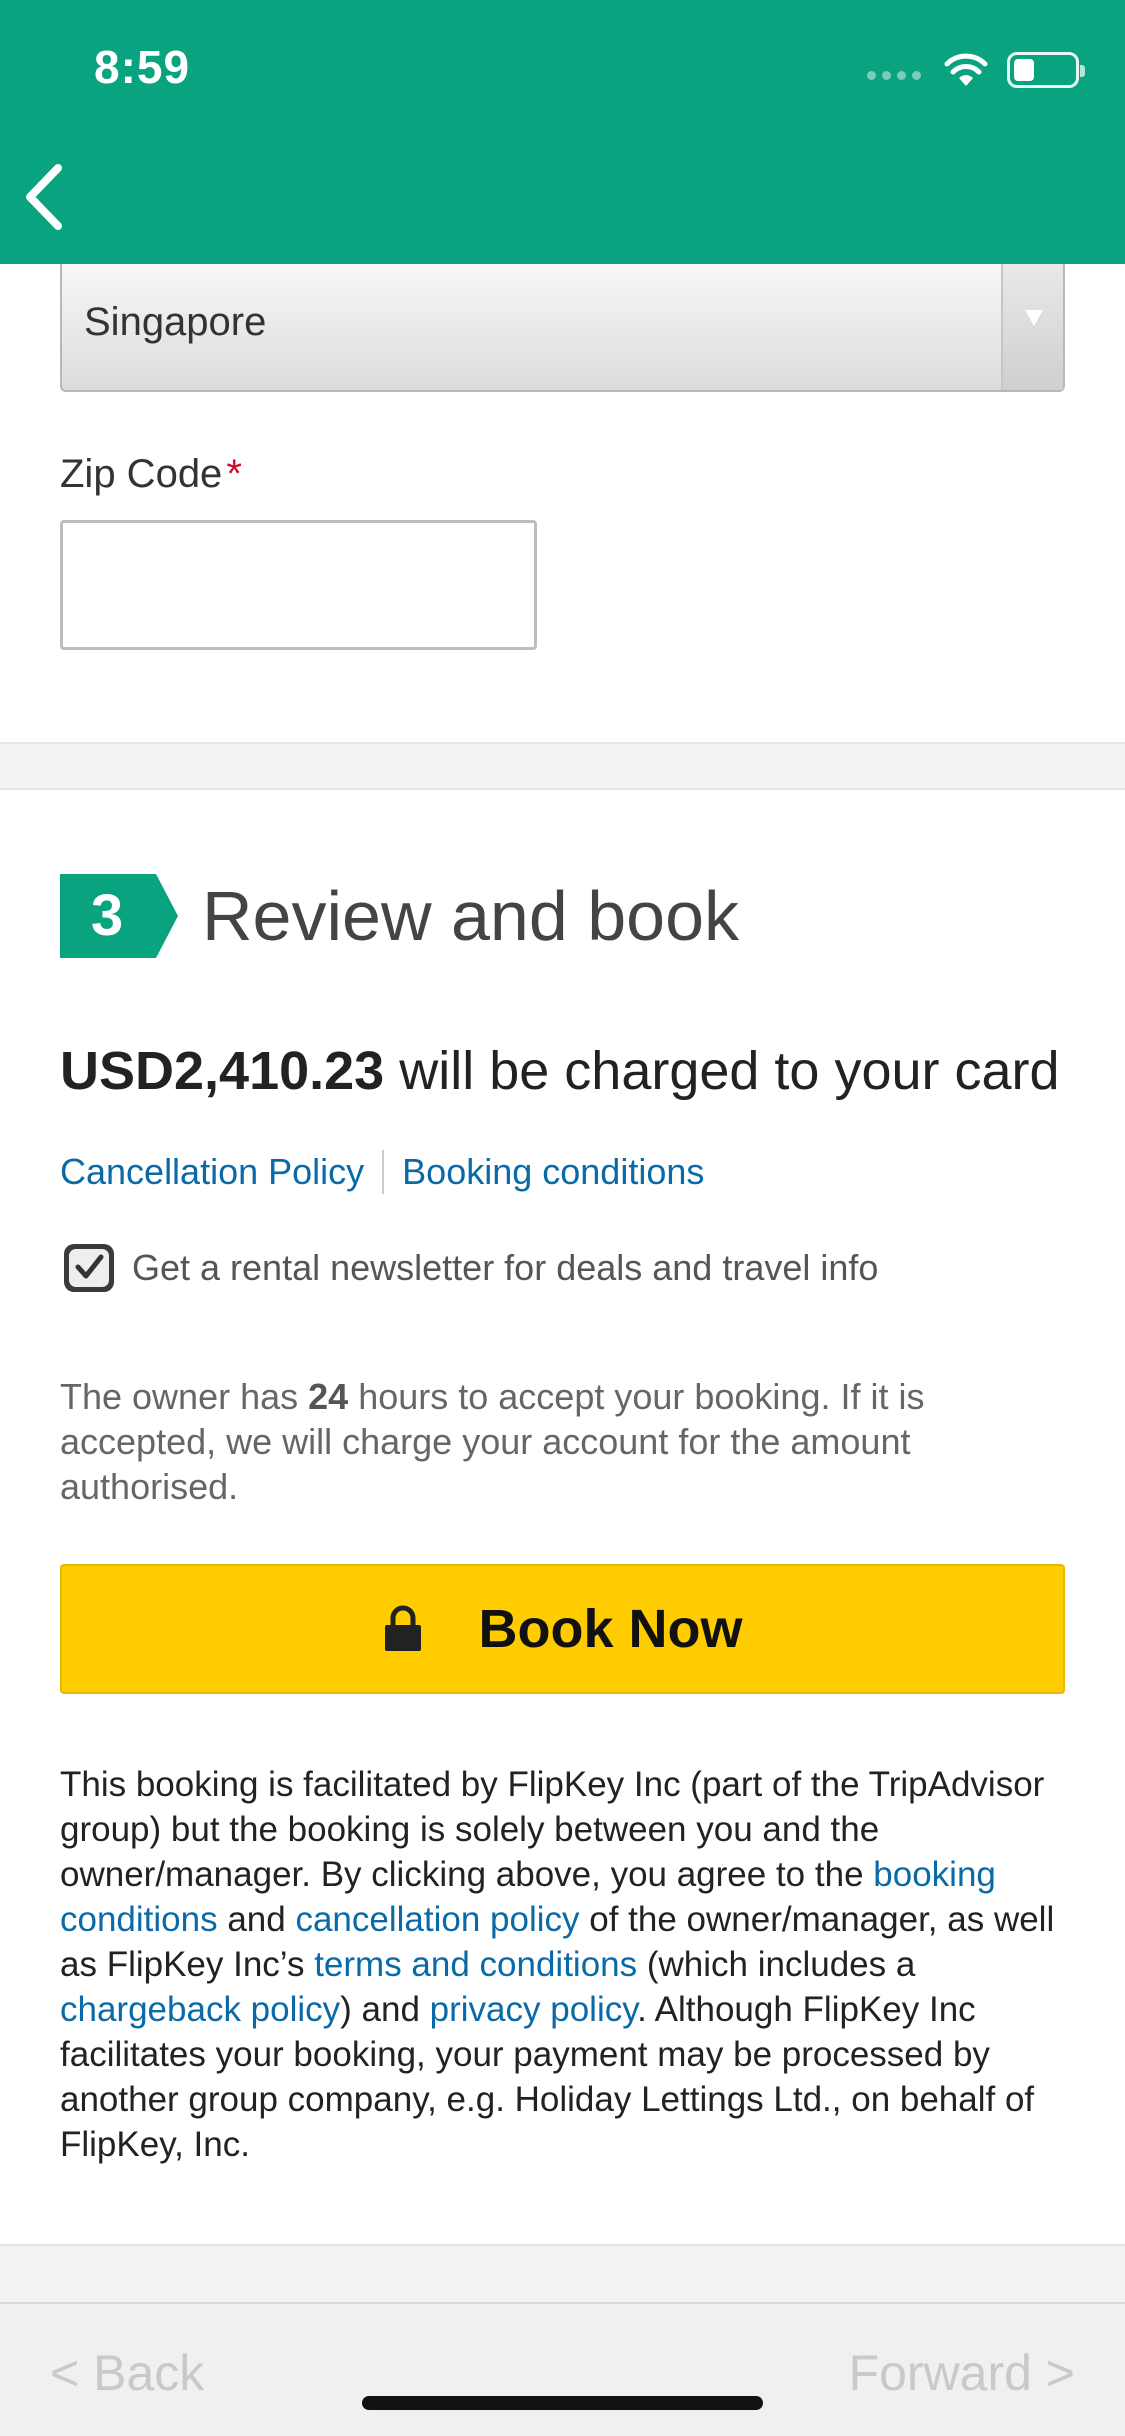 The image size is (1125, 2436). What do you see at coordinates (562, 766) in the screenshot?
I see `section-divider` at bounding box center [562, 766].